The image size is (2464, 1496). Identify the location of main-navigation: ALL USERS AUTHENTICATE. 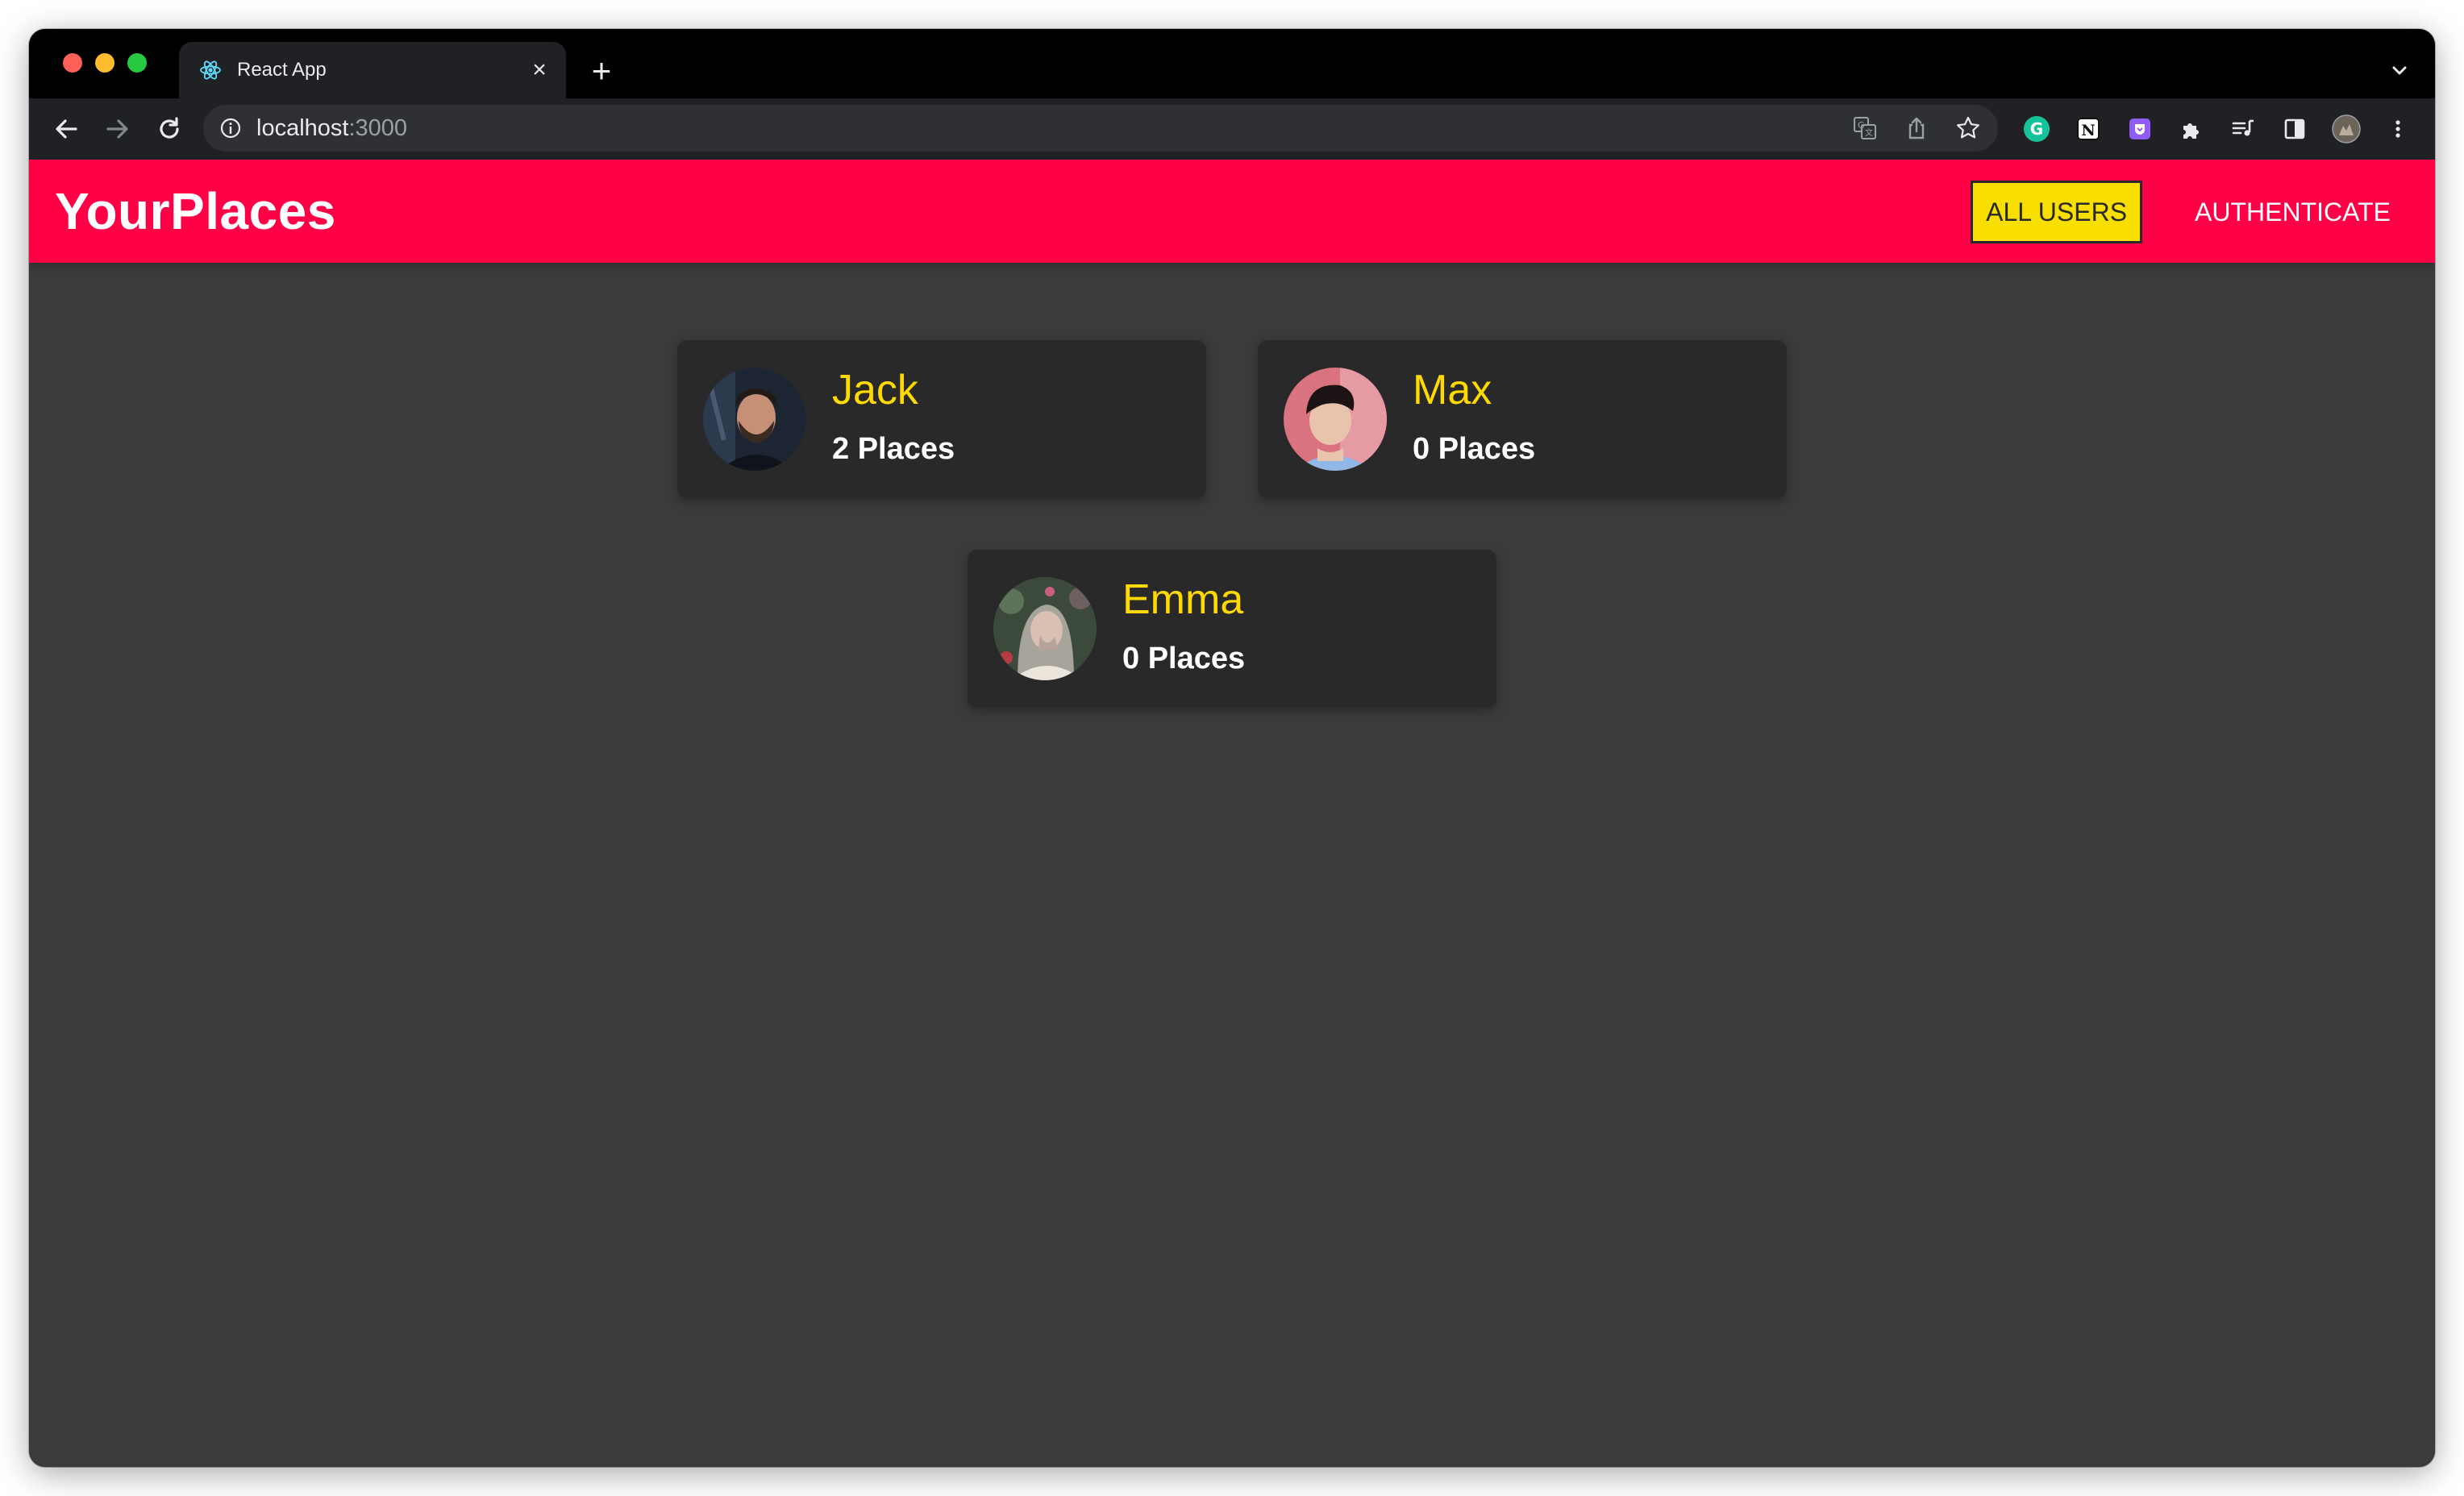
(2188, 212).